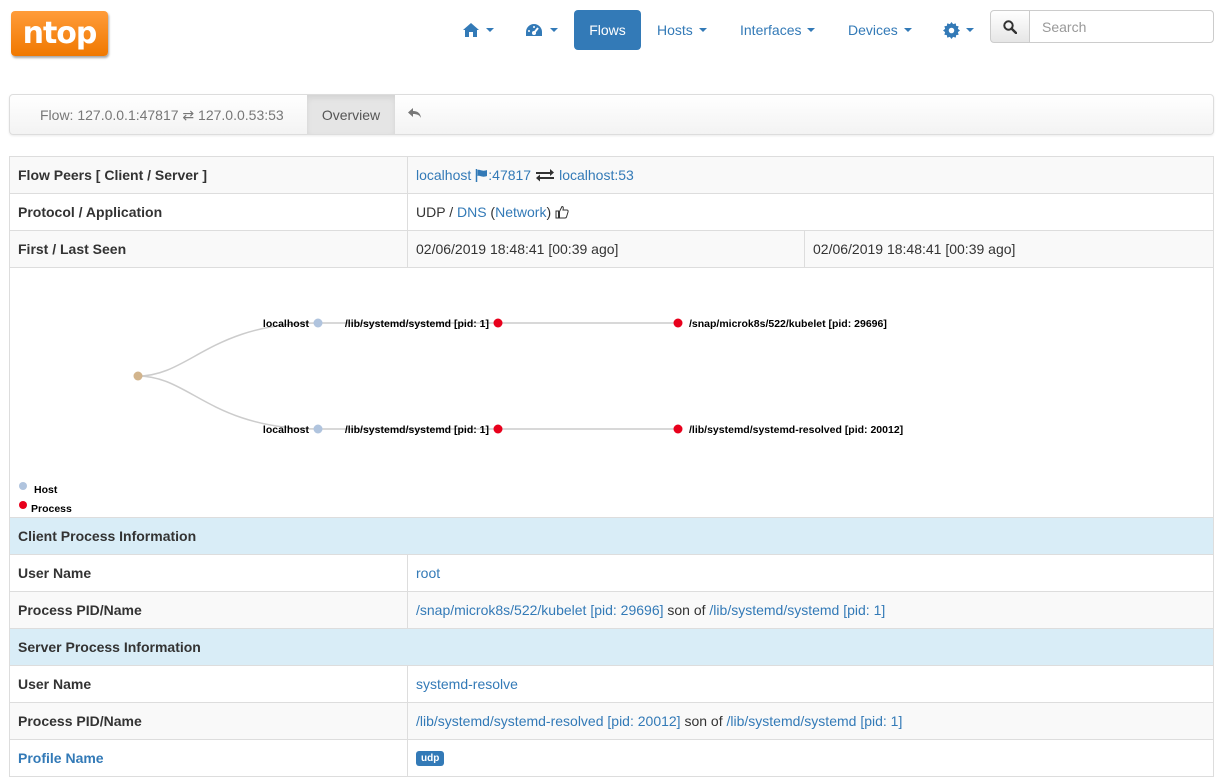 The width and height of the screenshot is (1223, 777). I want to click on nav-hosts-dropdown: Hosts, so click(682, 30).